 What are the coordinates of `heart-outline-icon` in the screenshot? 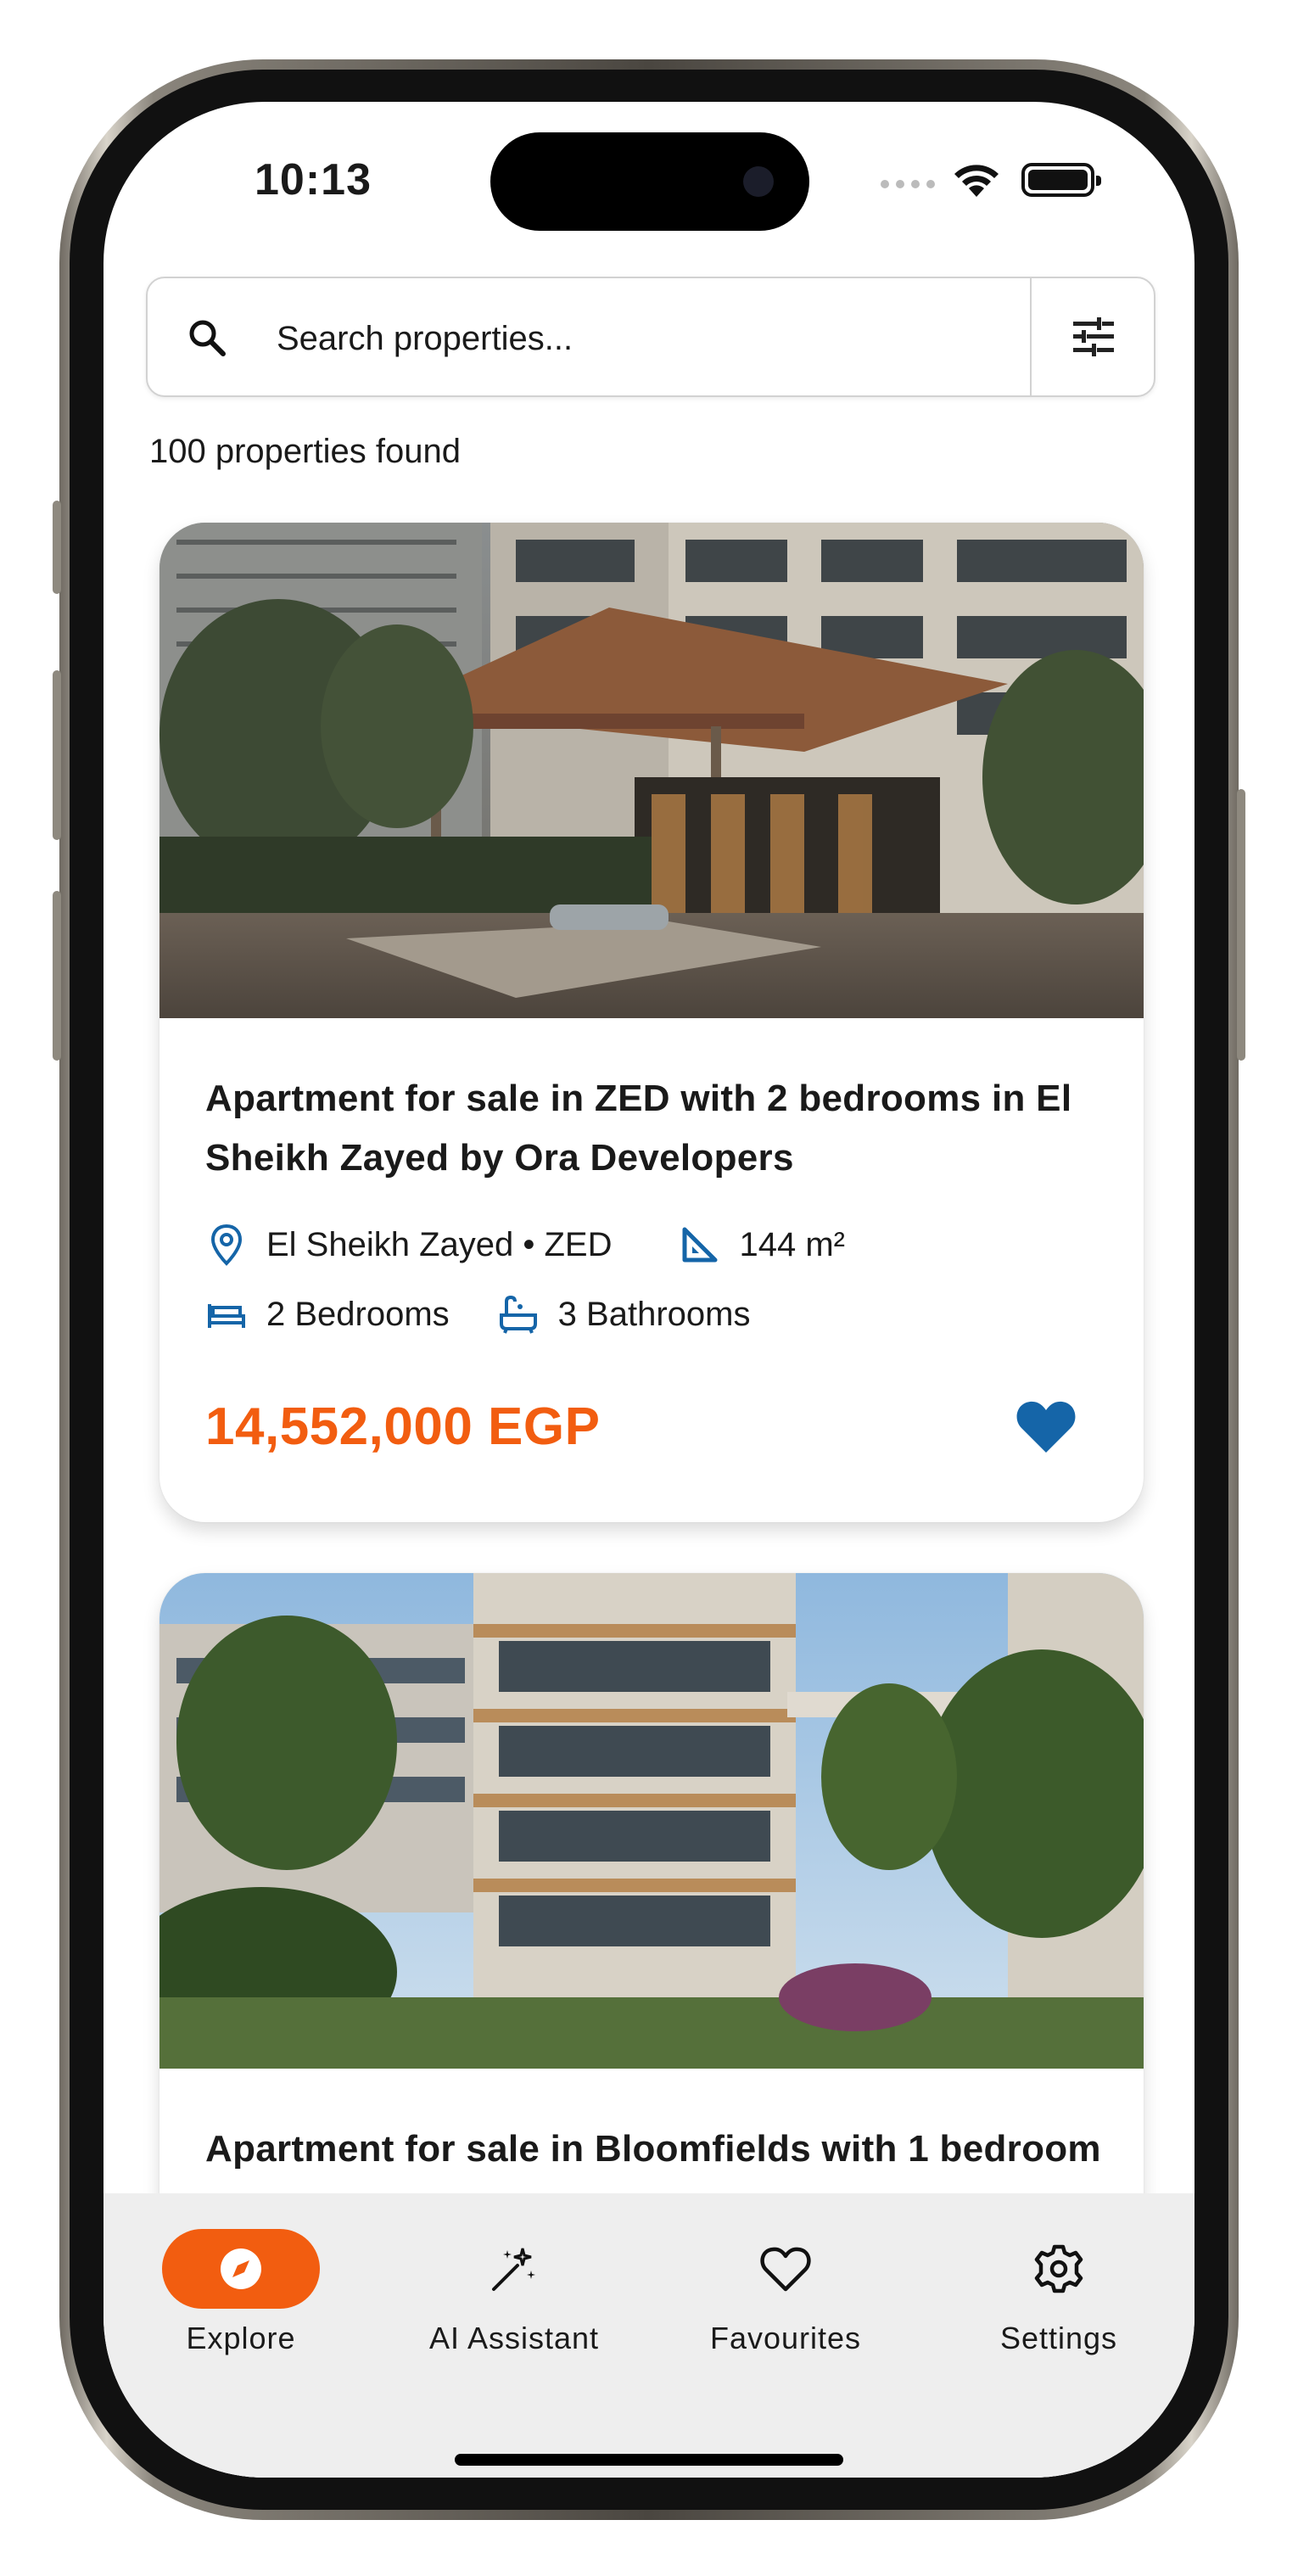 It's located at (785, 2270).